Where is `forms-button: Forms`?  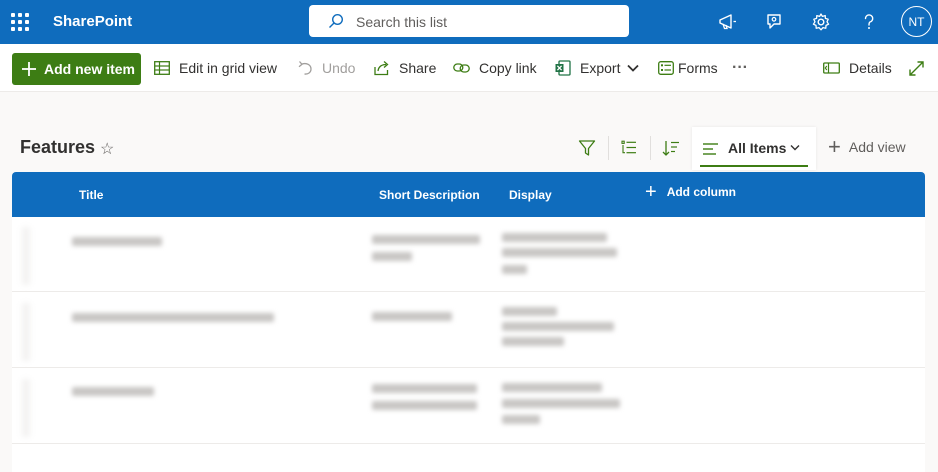
forms-button: Forms is located at coordinates (688, 68).